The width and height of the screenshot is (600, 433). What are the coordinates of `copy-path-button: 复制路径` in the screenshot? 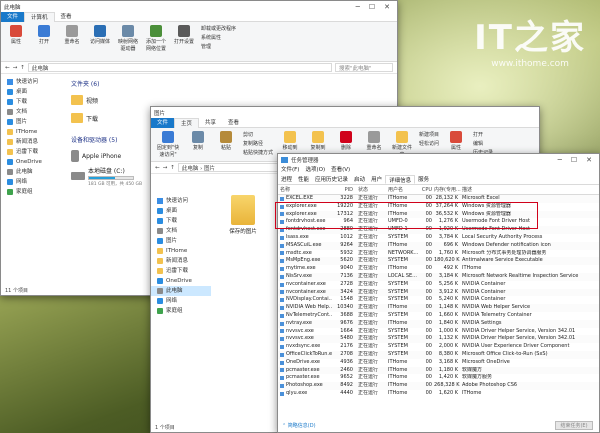 It's located at (258, 143).